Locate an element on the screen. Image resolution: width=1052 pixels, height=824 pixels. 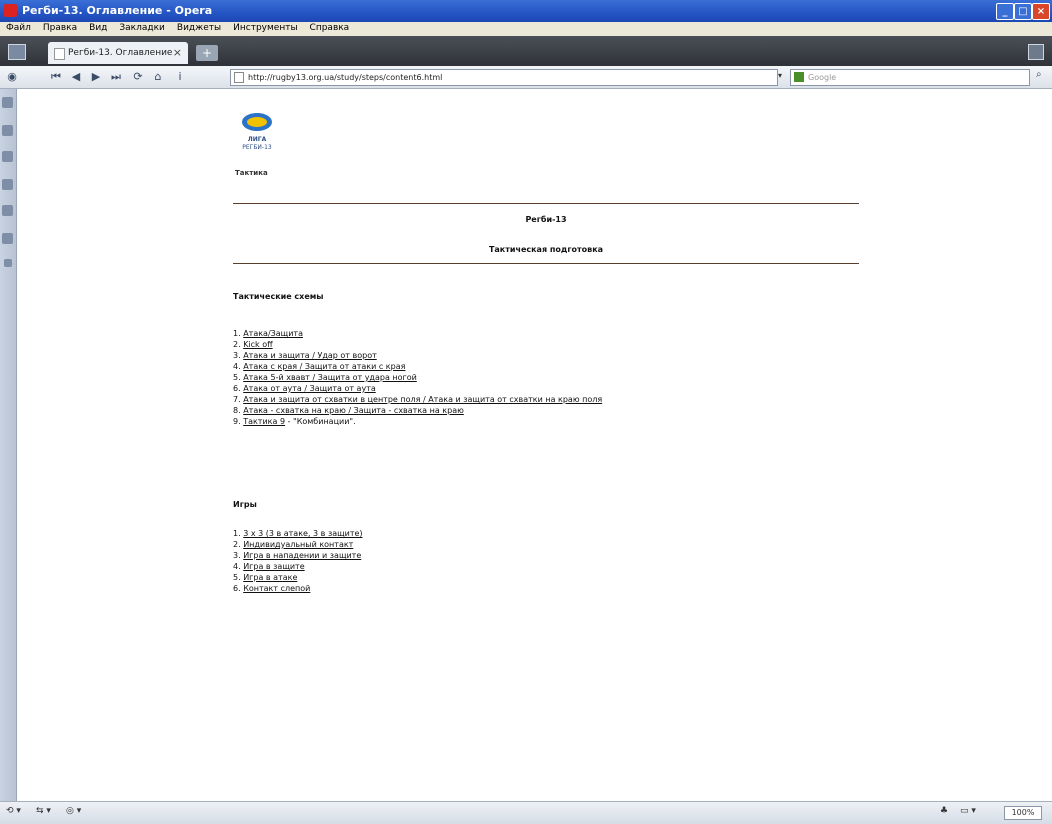
list-item-number: 7. is located at coordinates (237, 399).